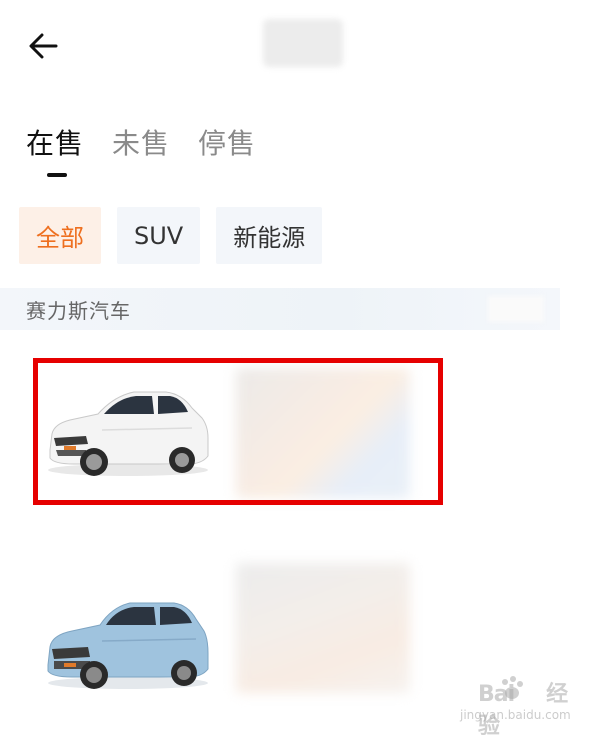 This screenshot has width=600, height=740. I want to click on baidu-jingyan-watermark: Bai 经验 jingyan.baidu.com, so click(518, 704).